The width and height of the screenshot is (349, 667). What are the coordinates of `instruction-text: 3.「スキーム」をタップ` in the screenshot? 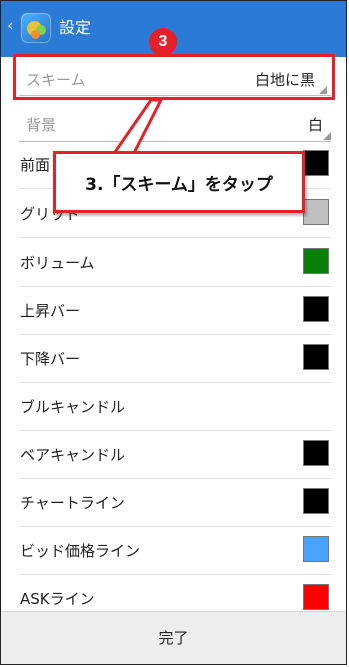 It's located at (179, 185).